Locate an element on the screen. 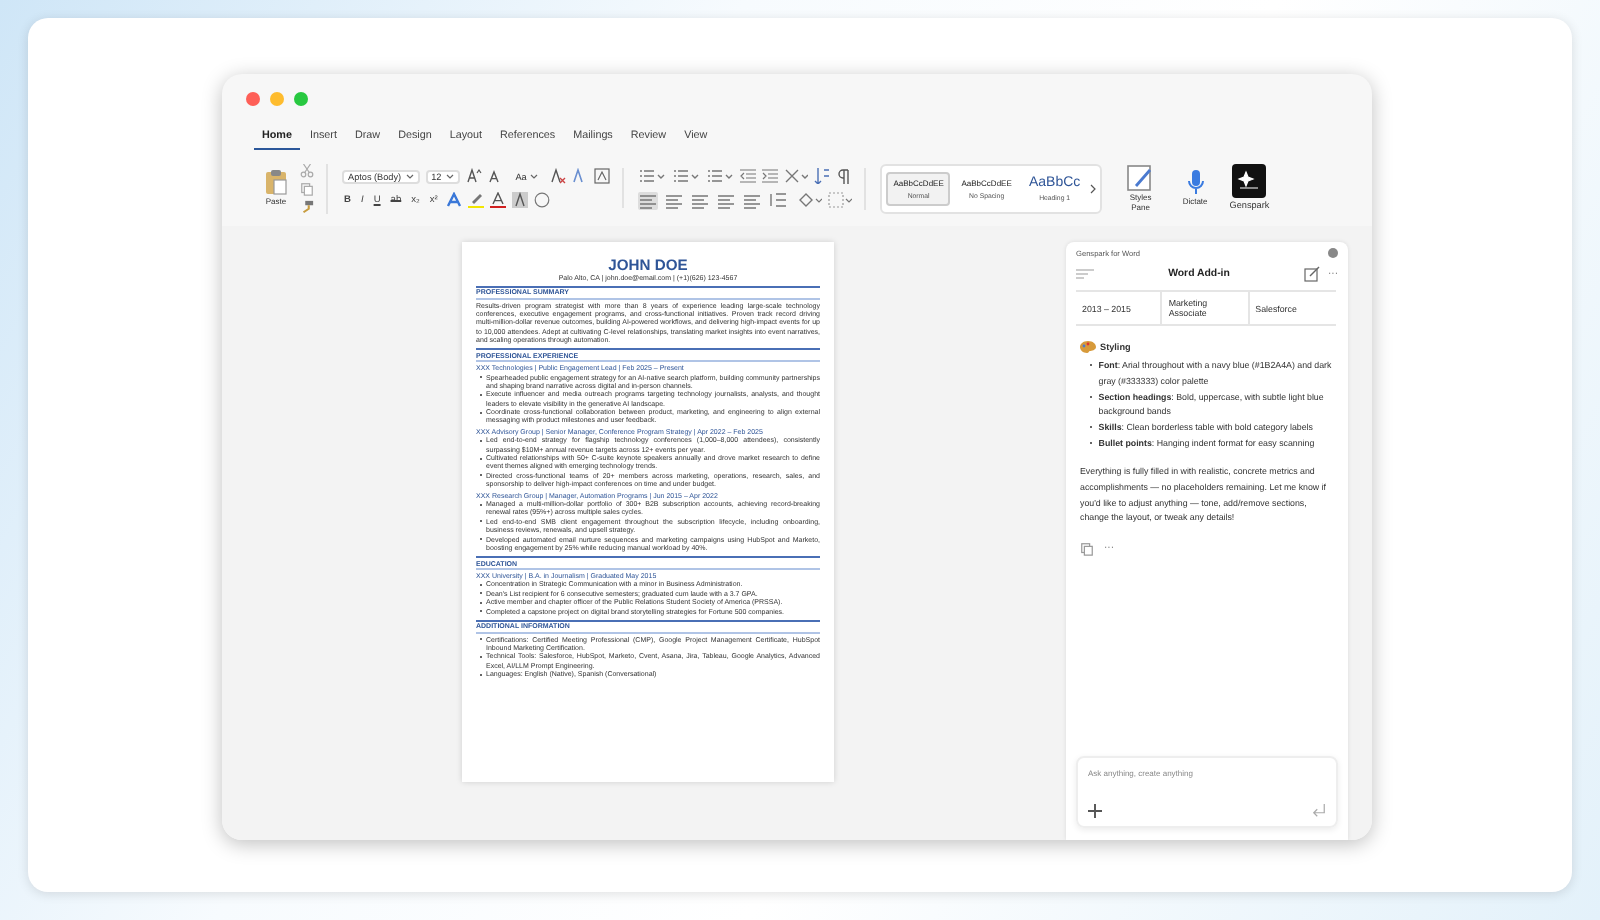 This screenshot has width=1600, height=920. character-shading-icon is located at coordinates (519, 200).